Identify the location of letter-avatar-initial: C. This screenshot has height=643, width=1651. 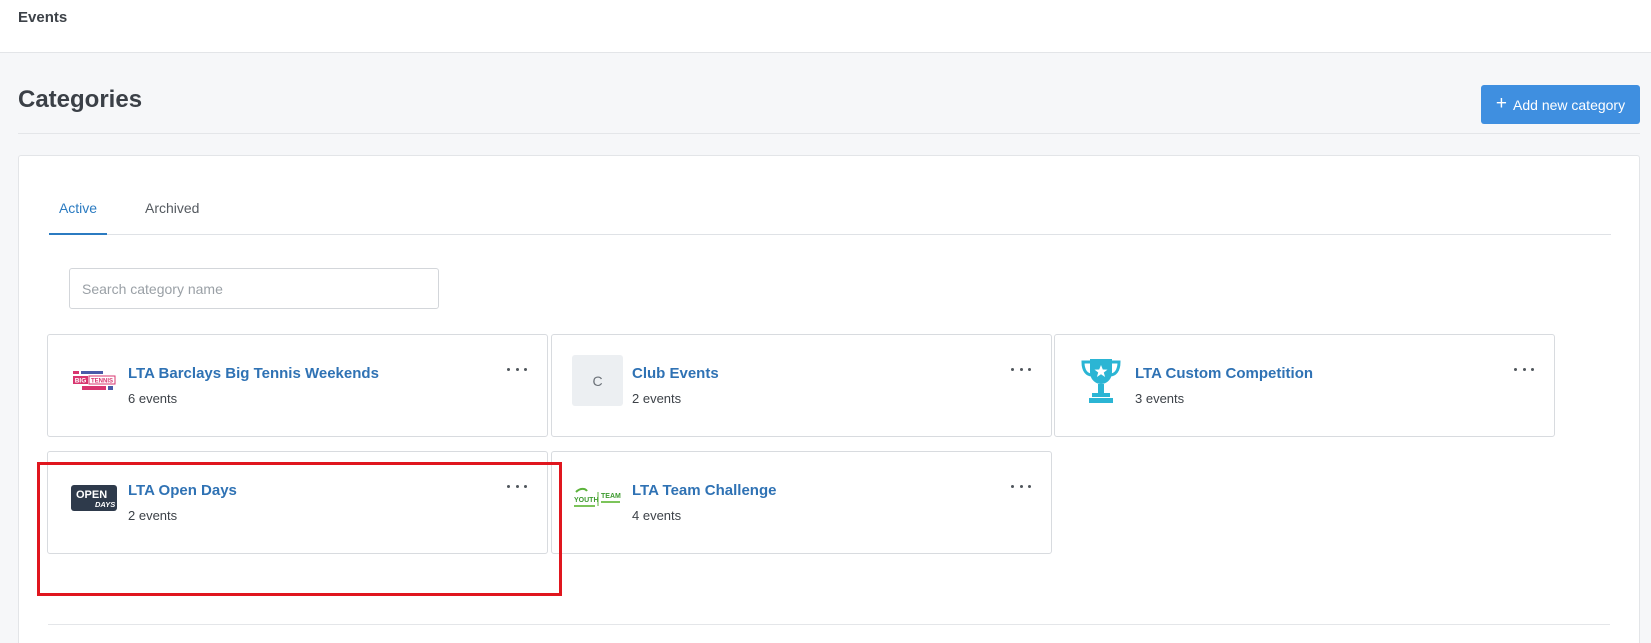
(597, 380).